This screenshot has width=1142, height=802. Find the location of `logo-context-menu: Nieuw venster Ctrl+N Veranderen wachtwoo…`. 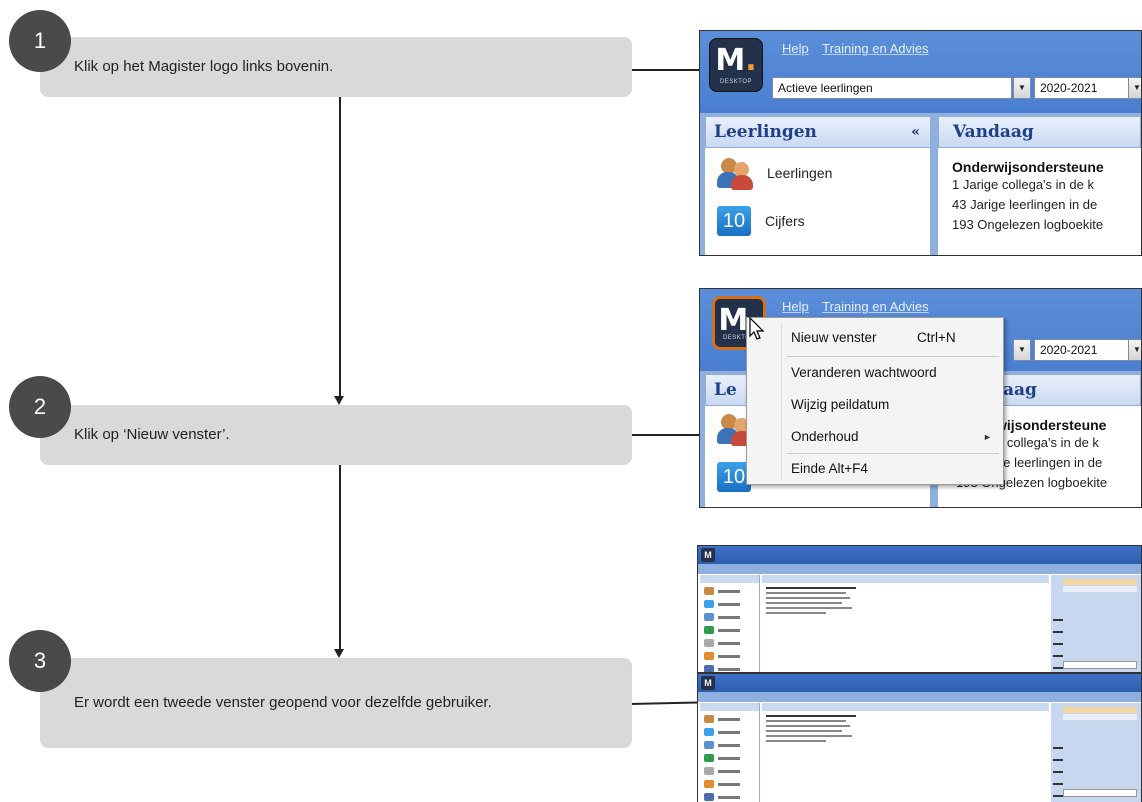

logo-context-menu: Nieuw venster Ctrl+N Veranderen wachtwoo… is located at coordinates (875, 401).